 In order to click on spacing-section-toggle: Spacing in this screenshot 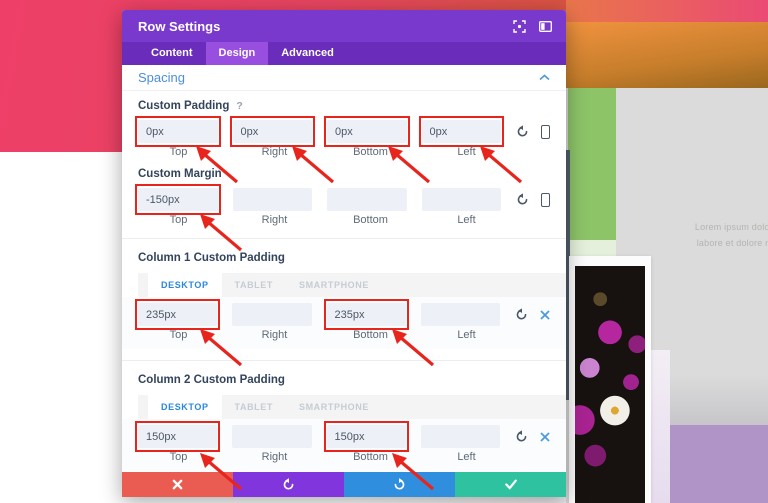, I will do `click(344, 78)`.